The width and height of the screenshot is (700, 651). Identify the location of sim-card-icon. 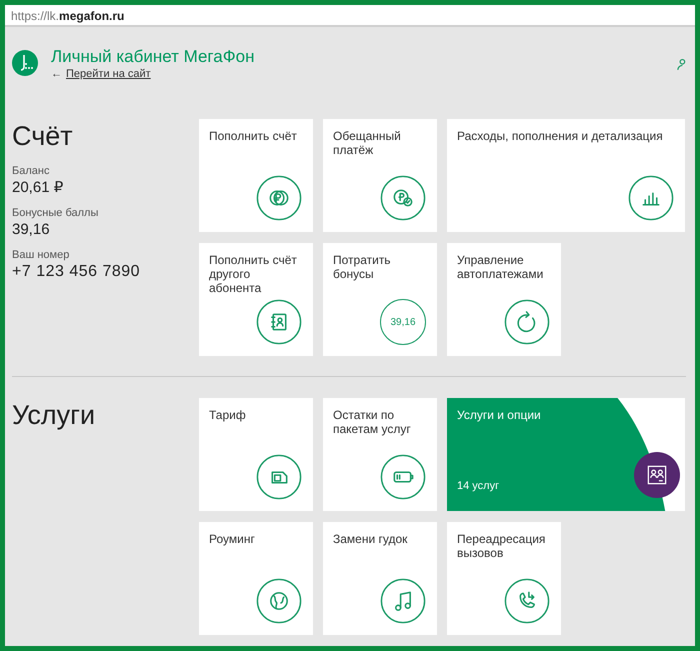
(279, 477).